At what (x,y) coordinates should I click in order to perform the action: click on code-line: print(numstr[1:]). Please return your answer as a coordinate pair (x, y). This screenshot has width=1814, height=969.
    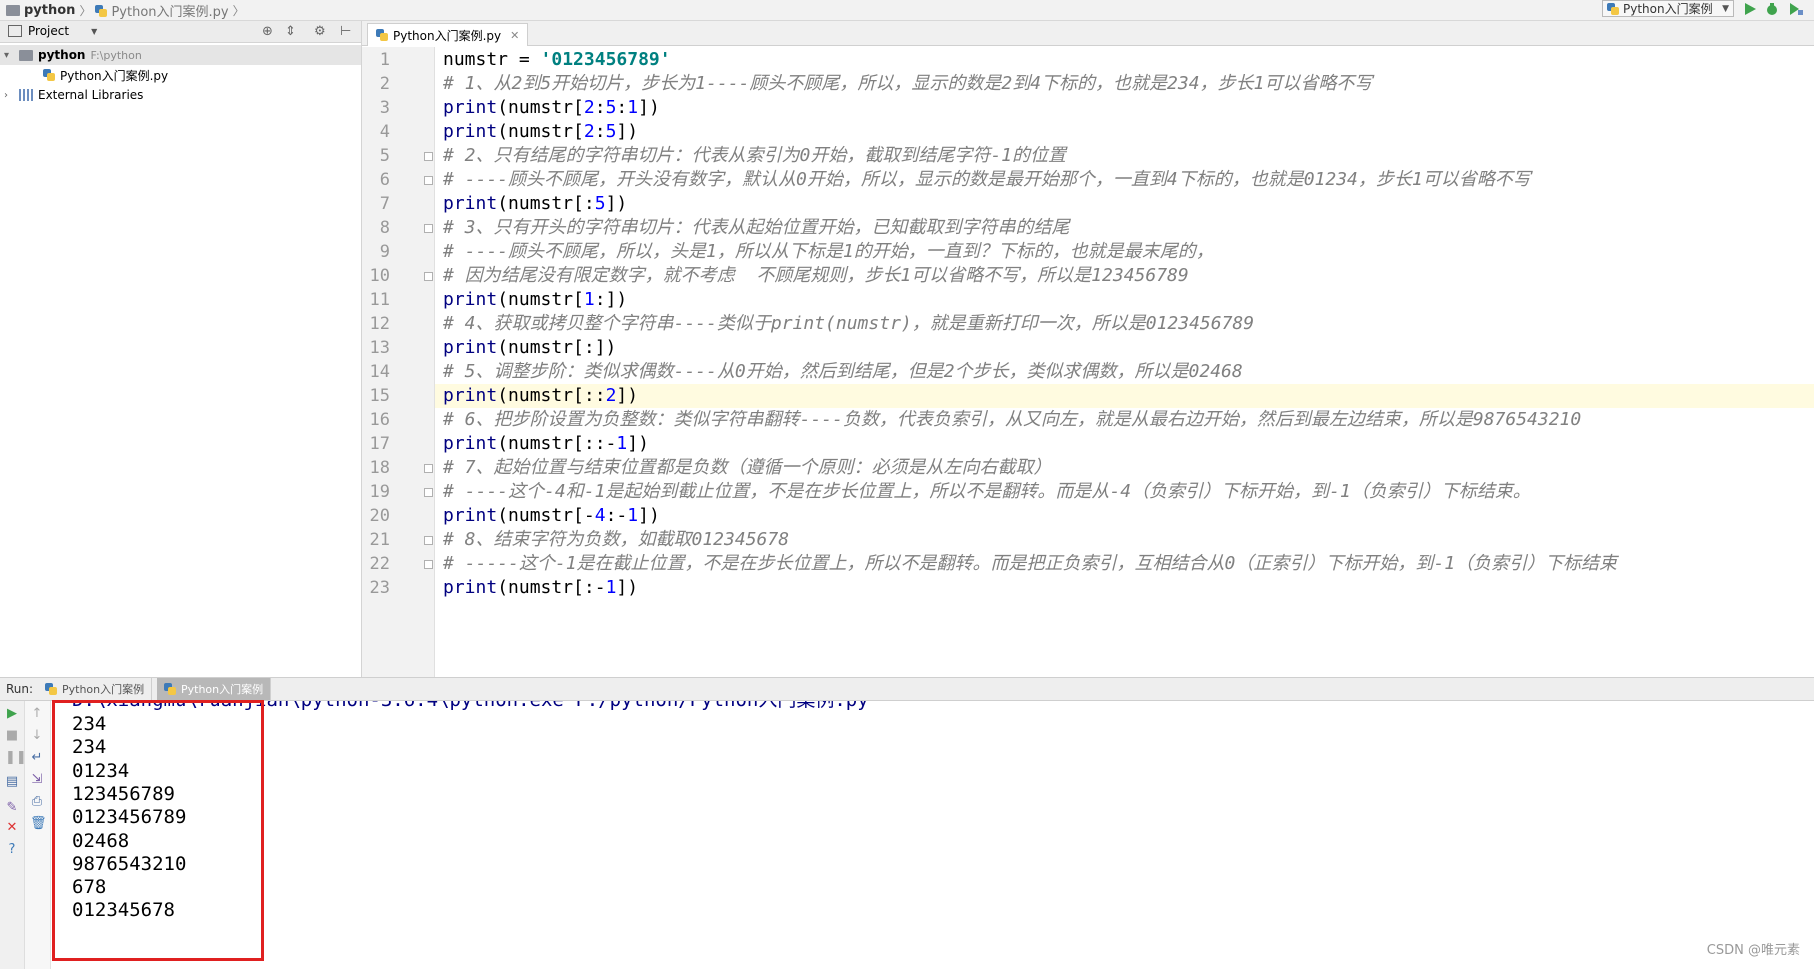
    Looking at the image, I should click on (1124, 300).